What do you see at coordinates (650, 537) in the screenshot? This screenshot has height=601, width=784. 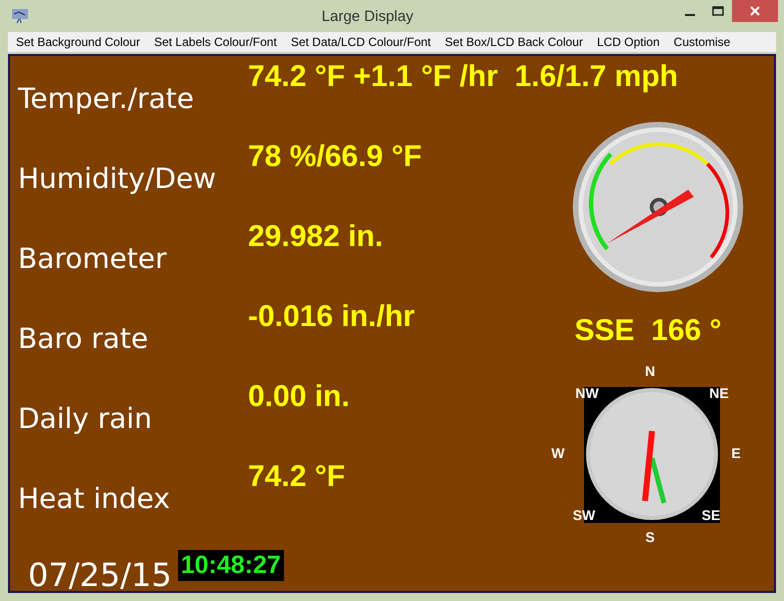 I see `compass-point-label: S` at bounding box center [650, 537].